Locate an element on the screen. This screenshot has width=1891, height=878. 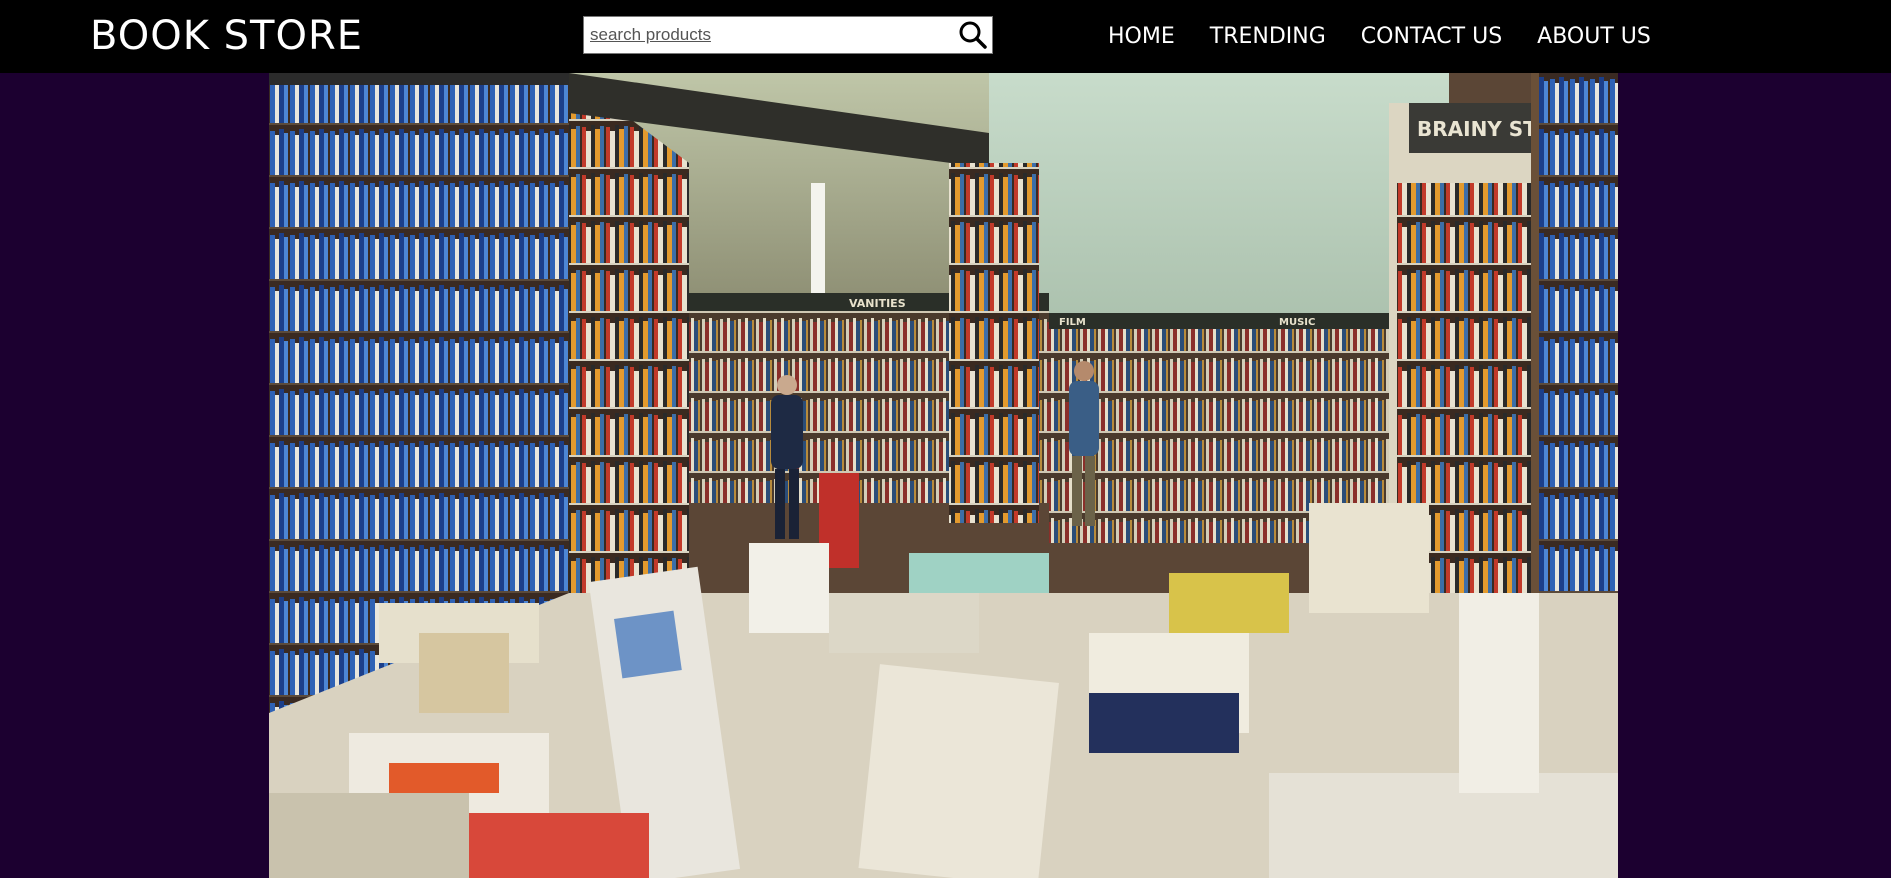
nav-trending-link: TRENDING is located at coordinates (1268, 36).